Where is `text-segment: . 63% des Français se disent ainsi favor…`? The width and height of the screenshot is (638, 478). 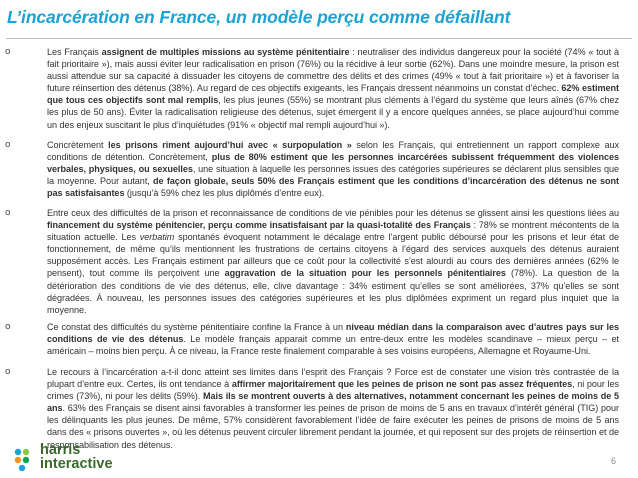
text-segment: . 63% des Français se disent ainsi favor… is located at coordinates (333, 426).